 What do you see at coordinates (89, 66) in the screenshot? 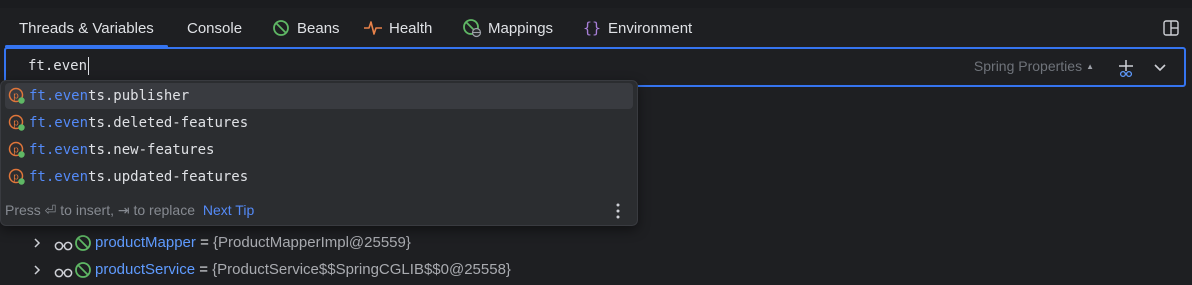
I see `text-caret` at bounding box center [89, 66].